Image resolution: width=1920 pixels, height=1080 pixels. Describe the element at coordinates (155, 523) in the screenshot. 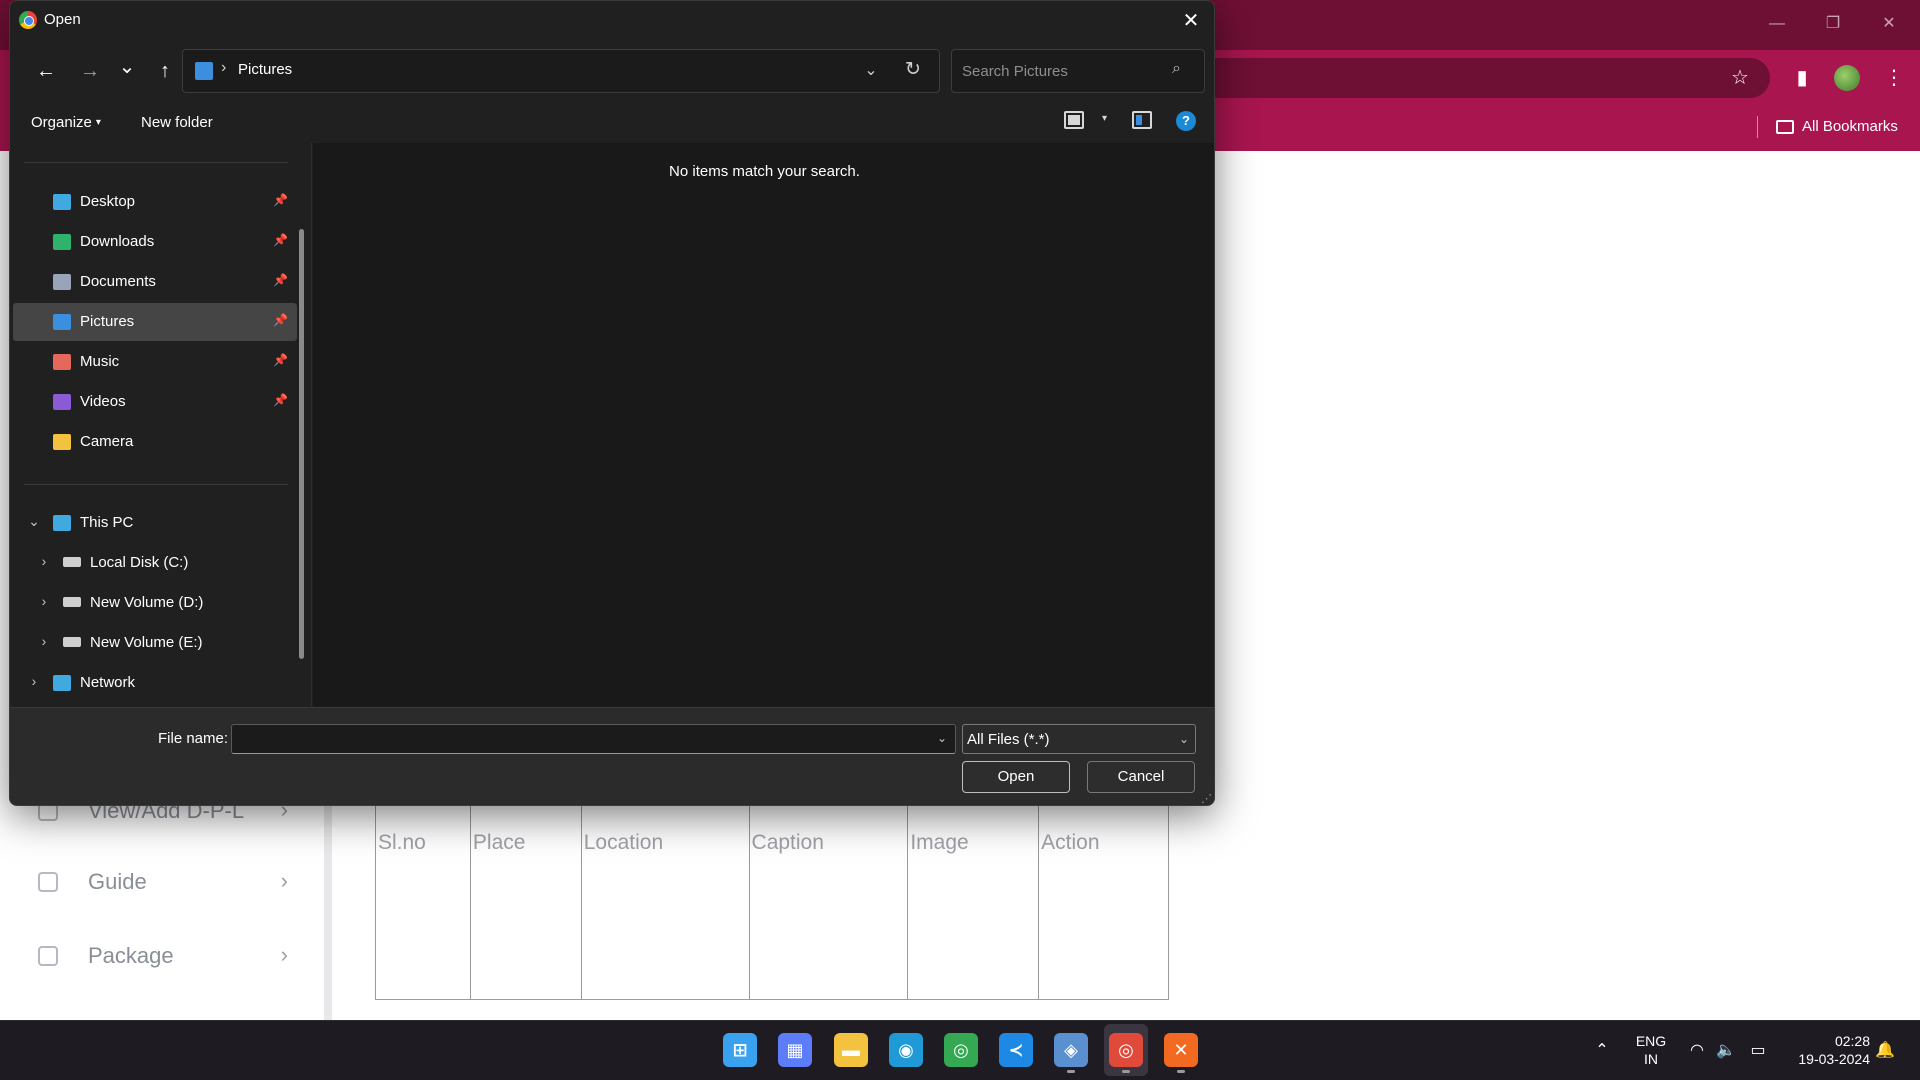

I see `nav-item-this-pc: ⌄ This PC` at that location.